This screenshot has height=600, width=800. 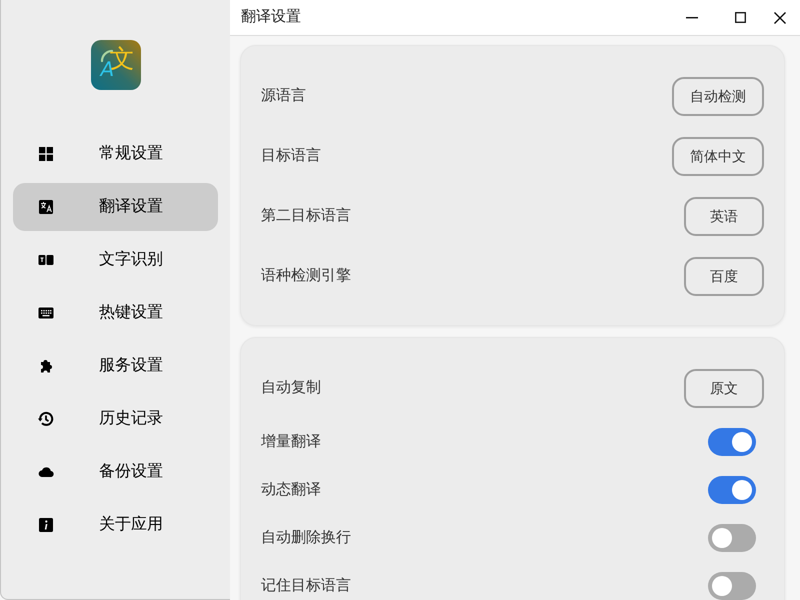 What do you see at coordinates (115, 313) in the screenshot?
I see `sidebar-item: 热键设置` at bounding box center [115, 313].